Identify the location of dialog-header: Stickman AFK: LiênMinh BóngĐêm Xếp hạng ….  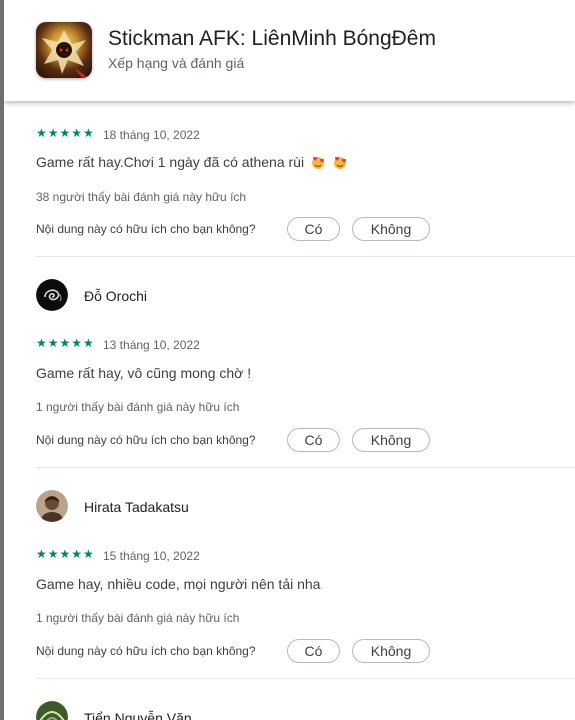
(289, 50).